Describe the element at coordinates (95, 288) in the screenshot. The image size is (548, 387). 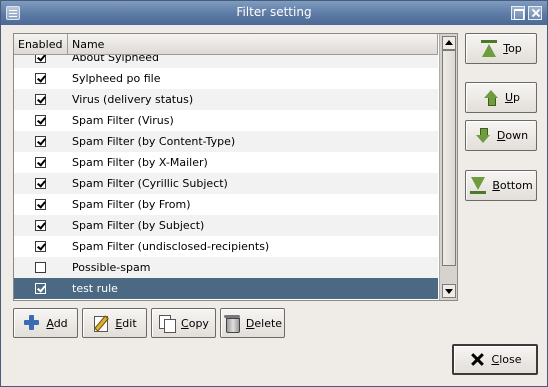
I see `filter-name: test rule` at that location.